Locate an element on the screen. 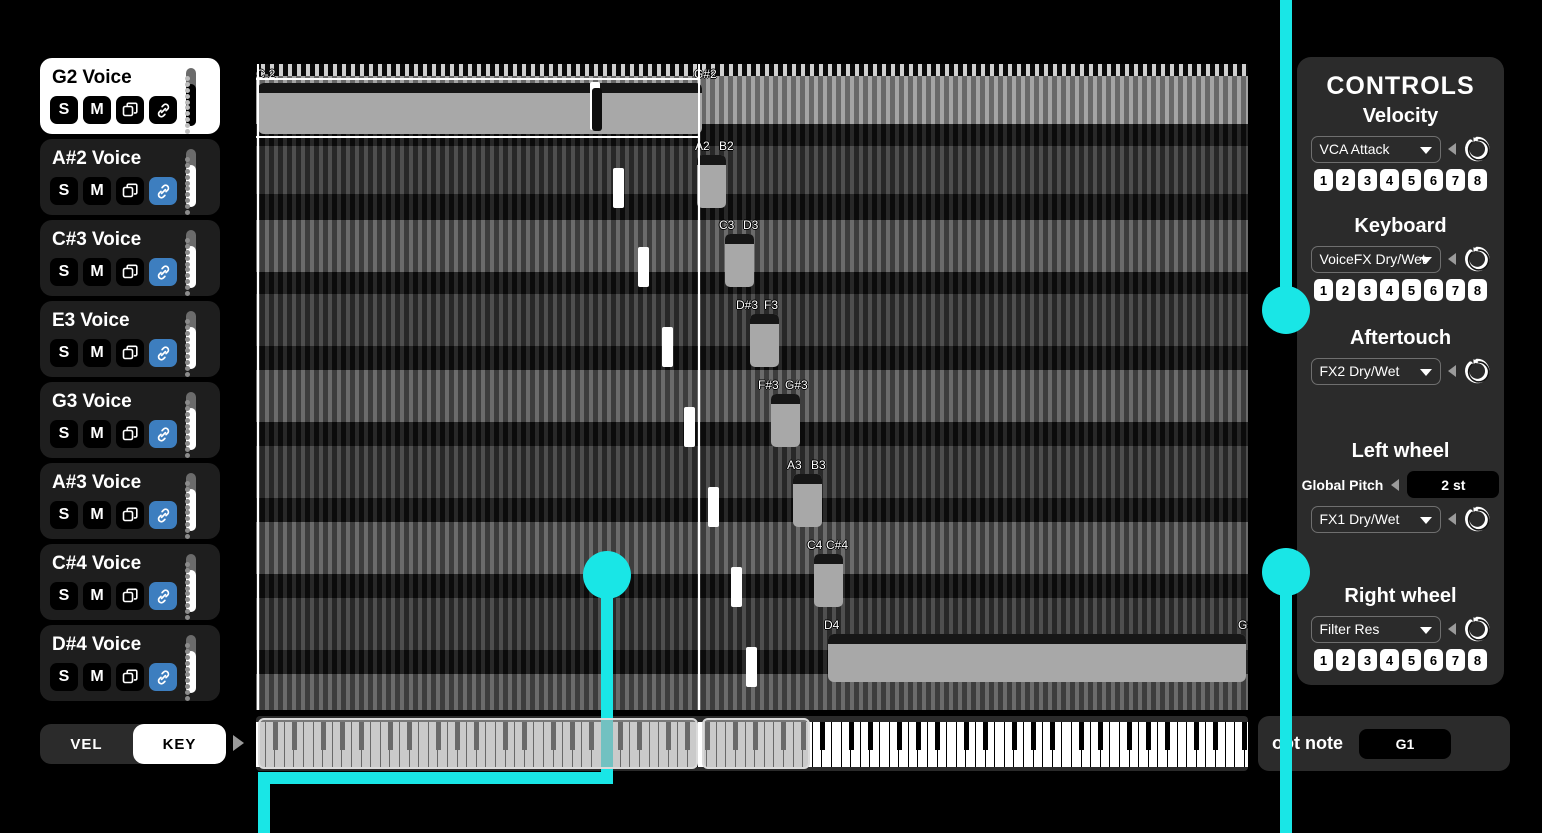 The width and height of the screenshot is (1542, 833). assignment-dropdown: FX2 Dry/Wet is located at coordinates (1375, 371).